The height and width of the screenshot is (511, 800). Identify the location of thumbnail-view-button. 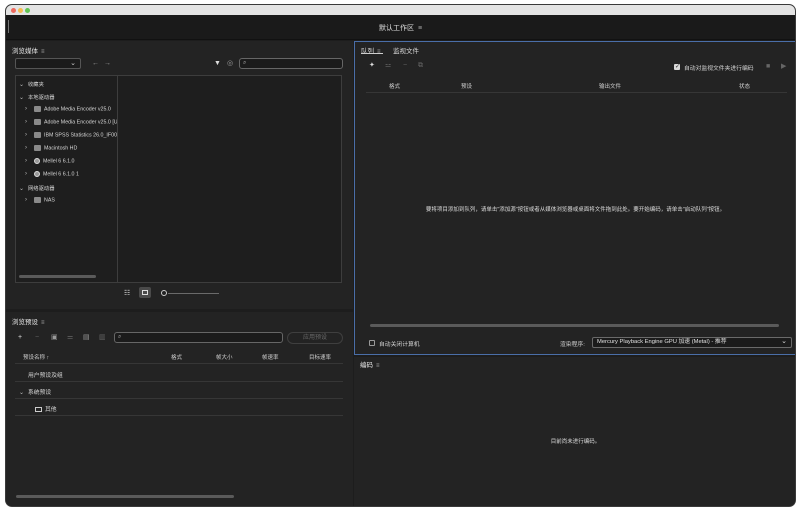
(145, 292).